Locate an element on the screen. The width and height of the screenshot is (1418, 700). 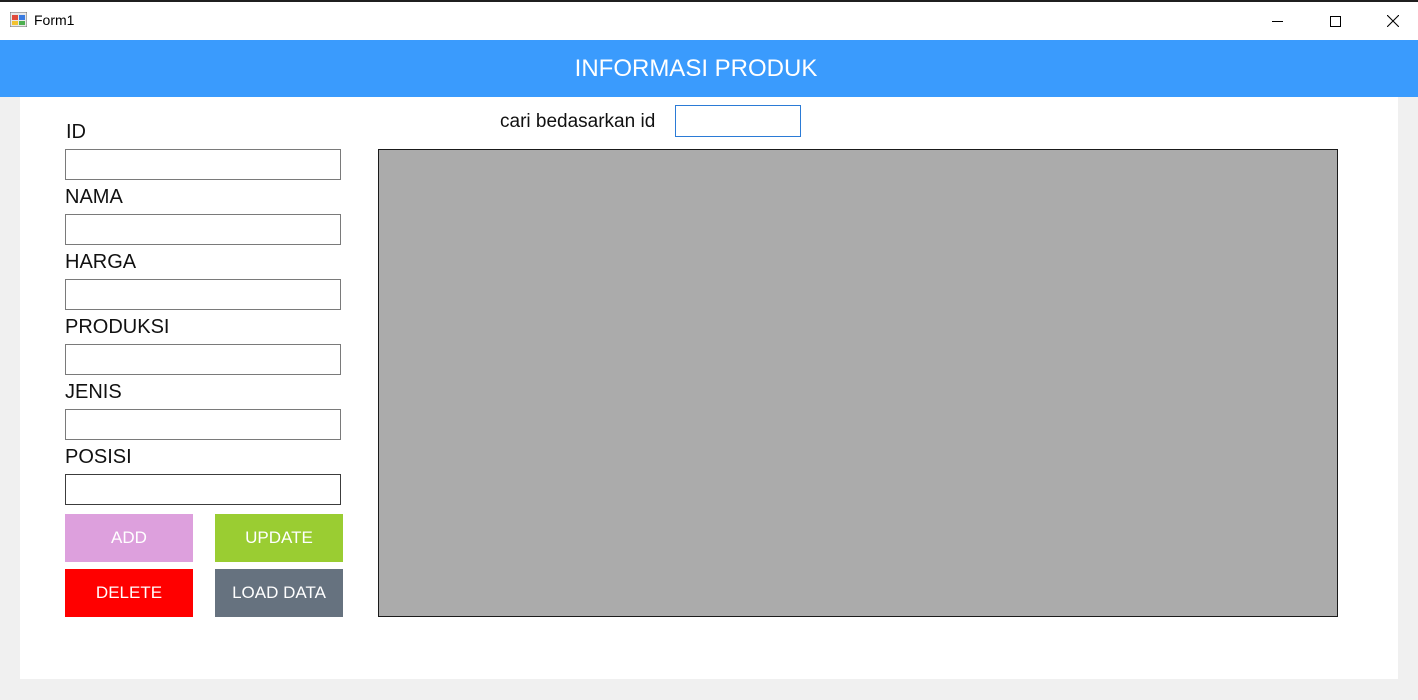
maximize-button is located at coordinates (1335, 21).